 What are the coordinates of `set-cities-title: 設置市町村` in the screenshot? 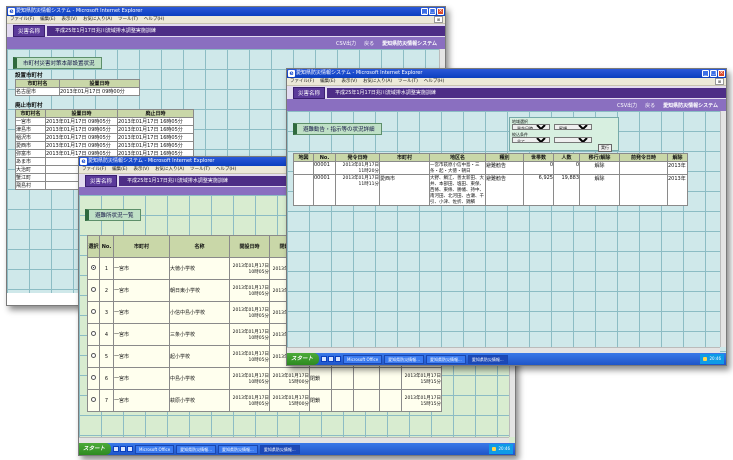 It's located at (29, 76).